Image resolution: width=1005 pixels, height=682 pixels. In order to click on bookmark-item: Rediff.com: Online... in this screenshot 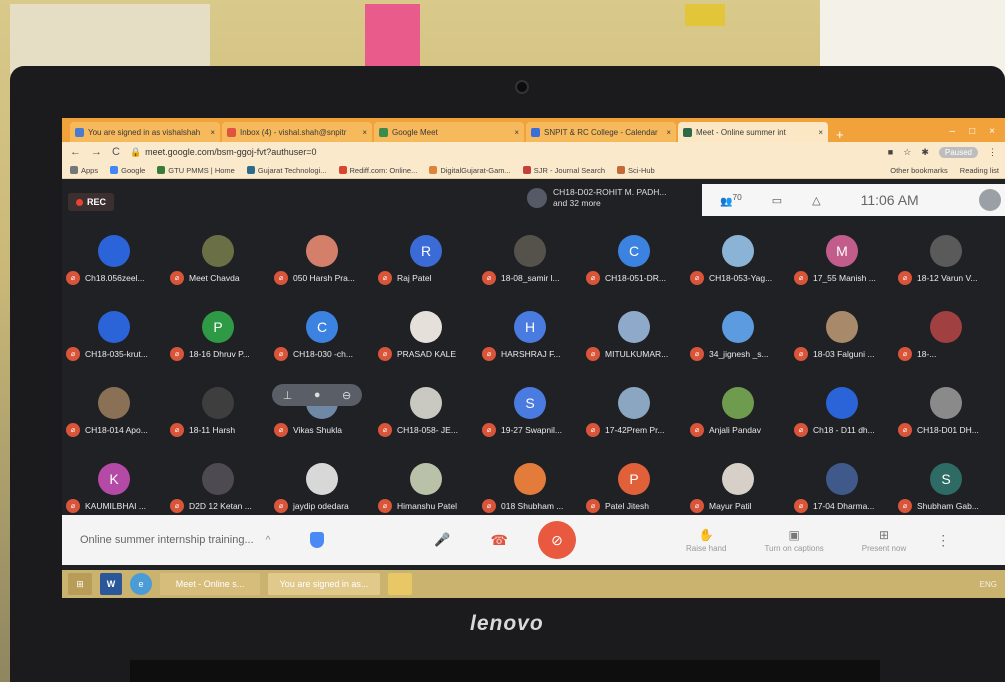, I will do `click(377, 170)`.